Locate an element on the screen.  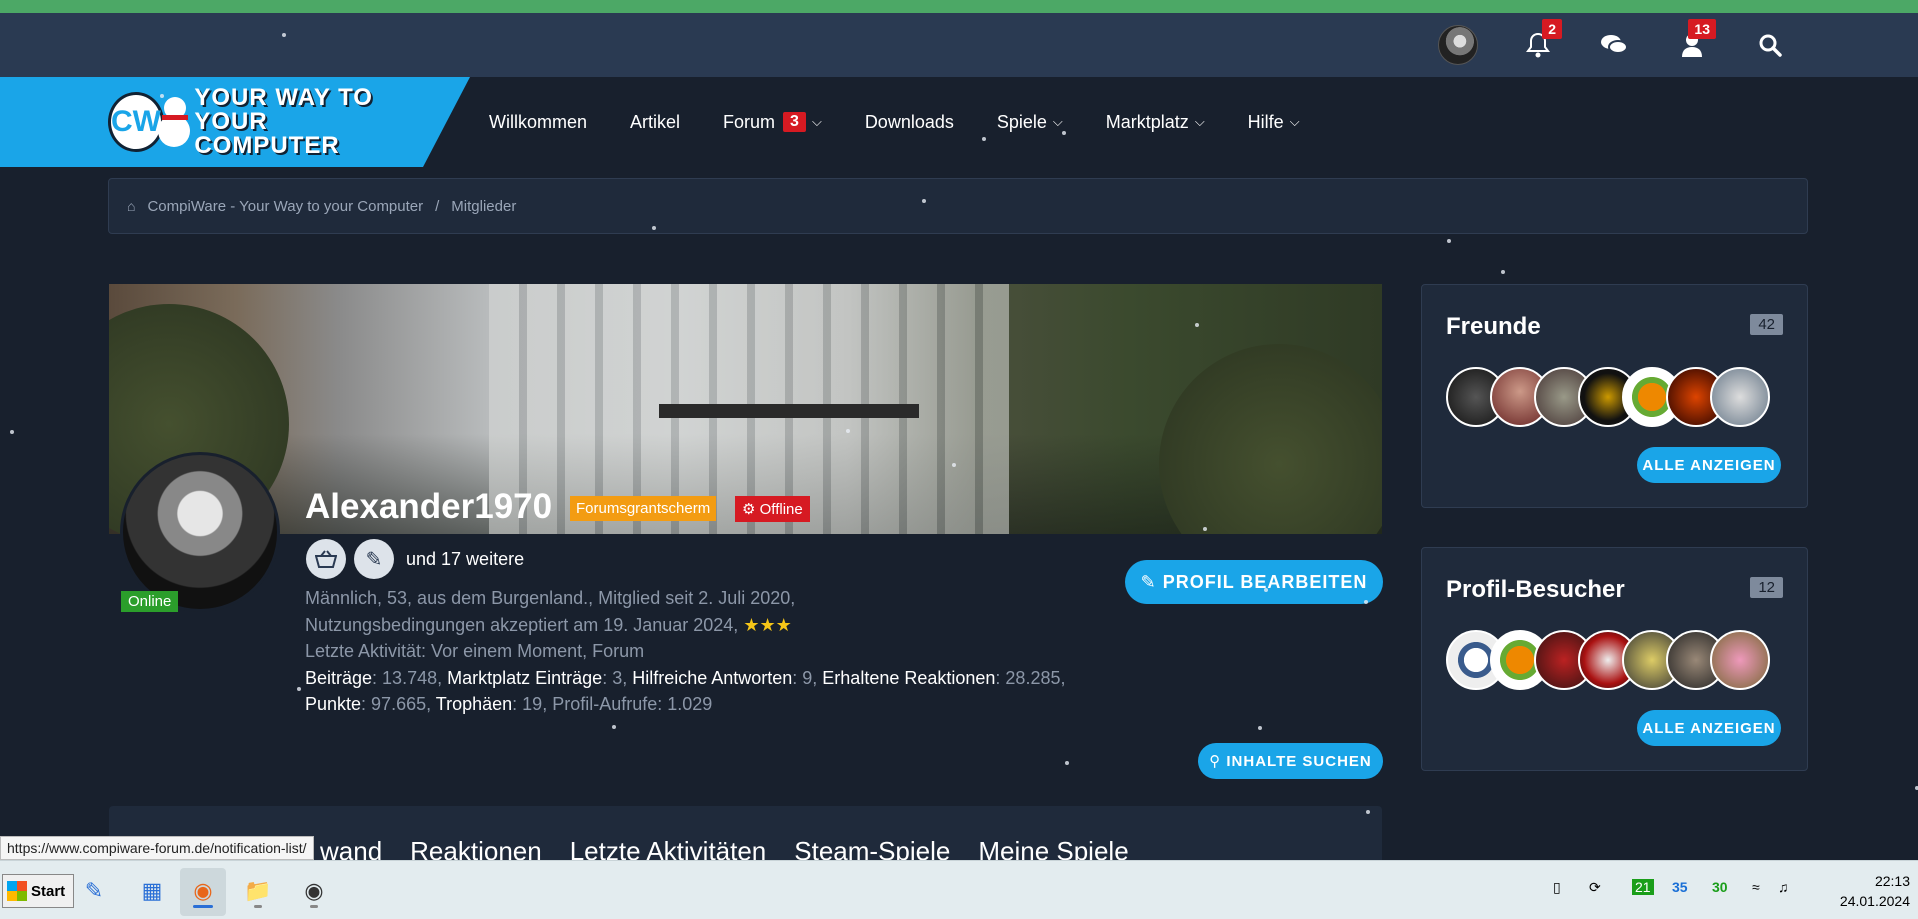
profile-username: Alexander1970 is located at coordinates (429, 506).